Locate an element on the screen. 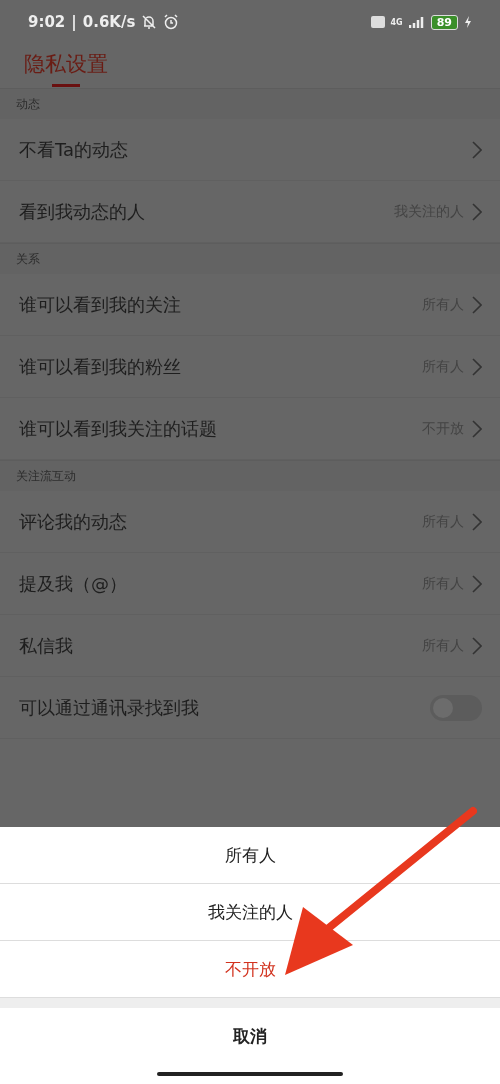 The image size is (500, 1084). page-title: 隐私设置 is located at coordinates (66, 64).